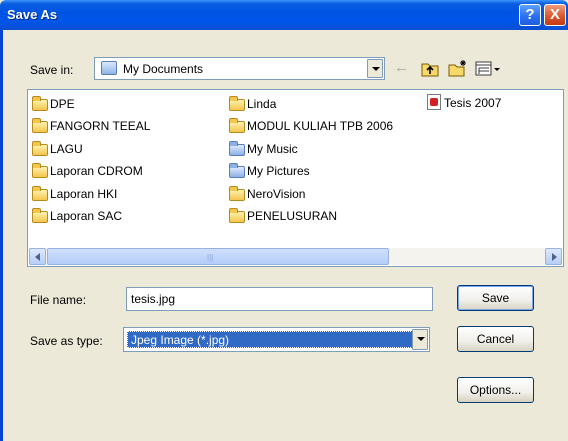 The height and width of the screenshot is (441, 568). Describe the element at coordinates (52, 70) in the screenshot. I see `save-in-label: Save in:` at that location.